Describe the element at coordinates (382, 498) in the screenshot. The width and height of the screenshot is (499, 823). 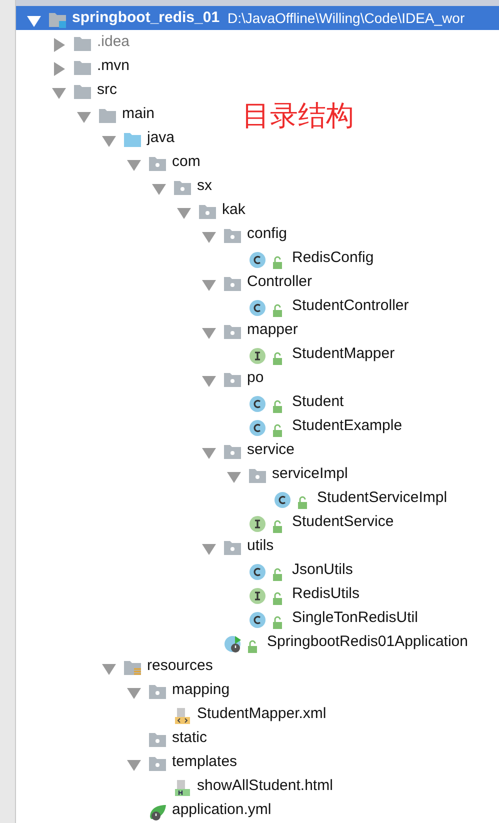
I see `tree-label: StudentServiceImpl` at that location.